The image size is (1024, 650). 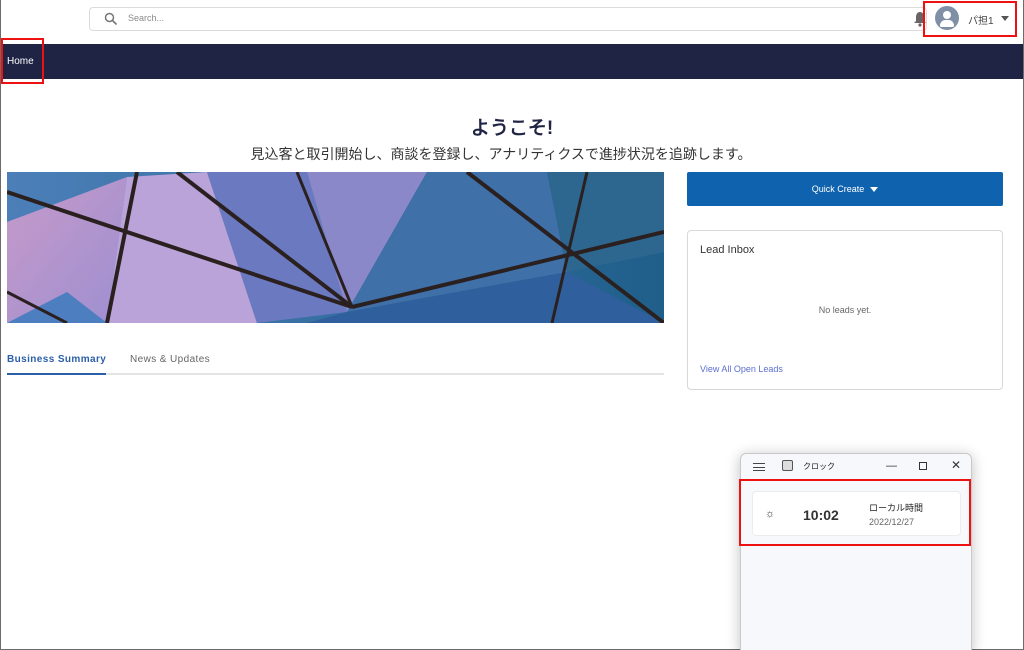 What do you see at coordinates (57, 364) in the screenshot?
I see `tab-business-summary: Business Summary` at bounding box center [57, 364].